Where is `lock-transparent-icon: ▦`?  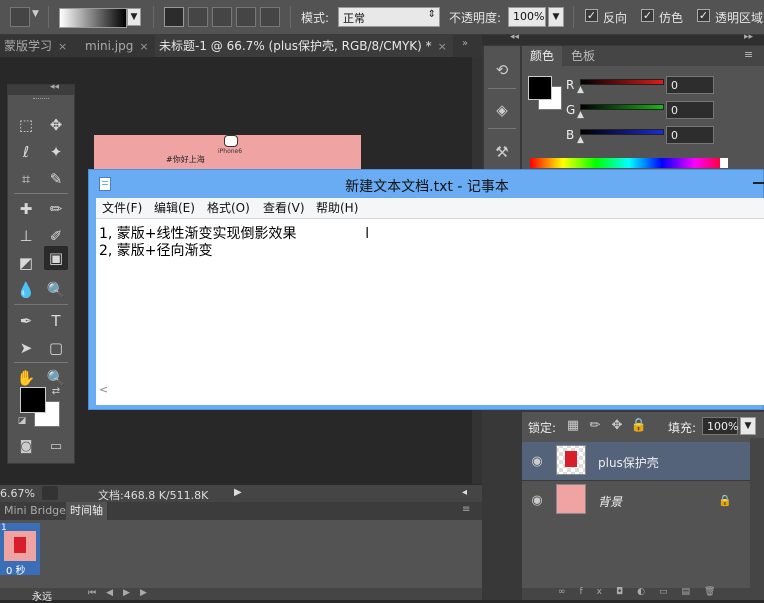 lock-transparent-icon: ▦ is located at coordinates (573, 425).